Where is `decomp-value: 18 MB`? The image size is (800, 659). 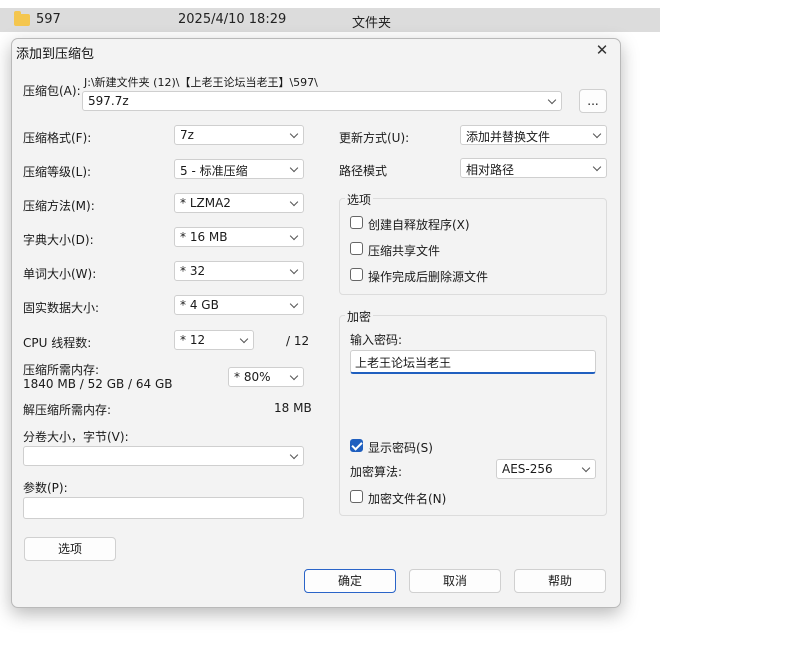 decomp-value: 18 MB is located at coordinates (293, 408).